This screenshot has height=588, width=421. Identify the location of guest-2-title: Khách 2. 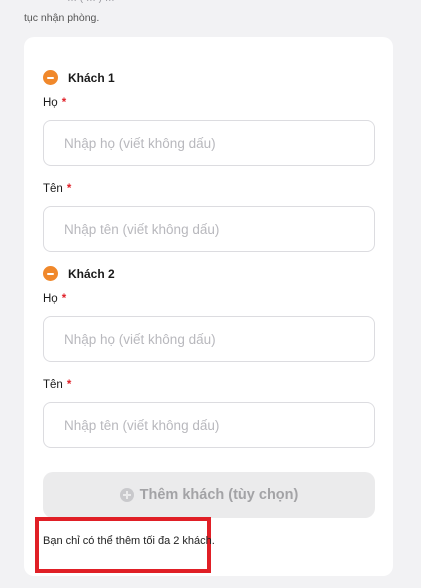
(91, 273).